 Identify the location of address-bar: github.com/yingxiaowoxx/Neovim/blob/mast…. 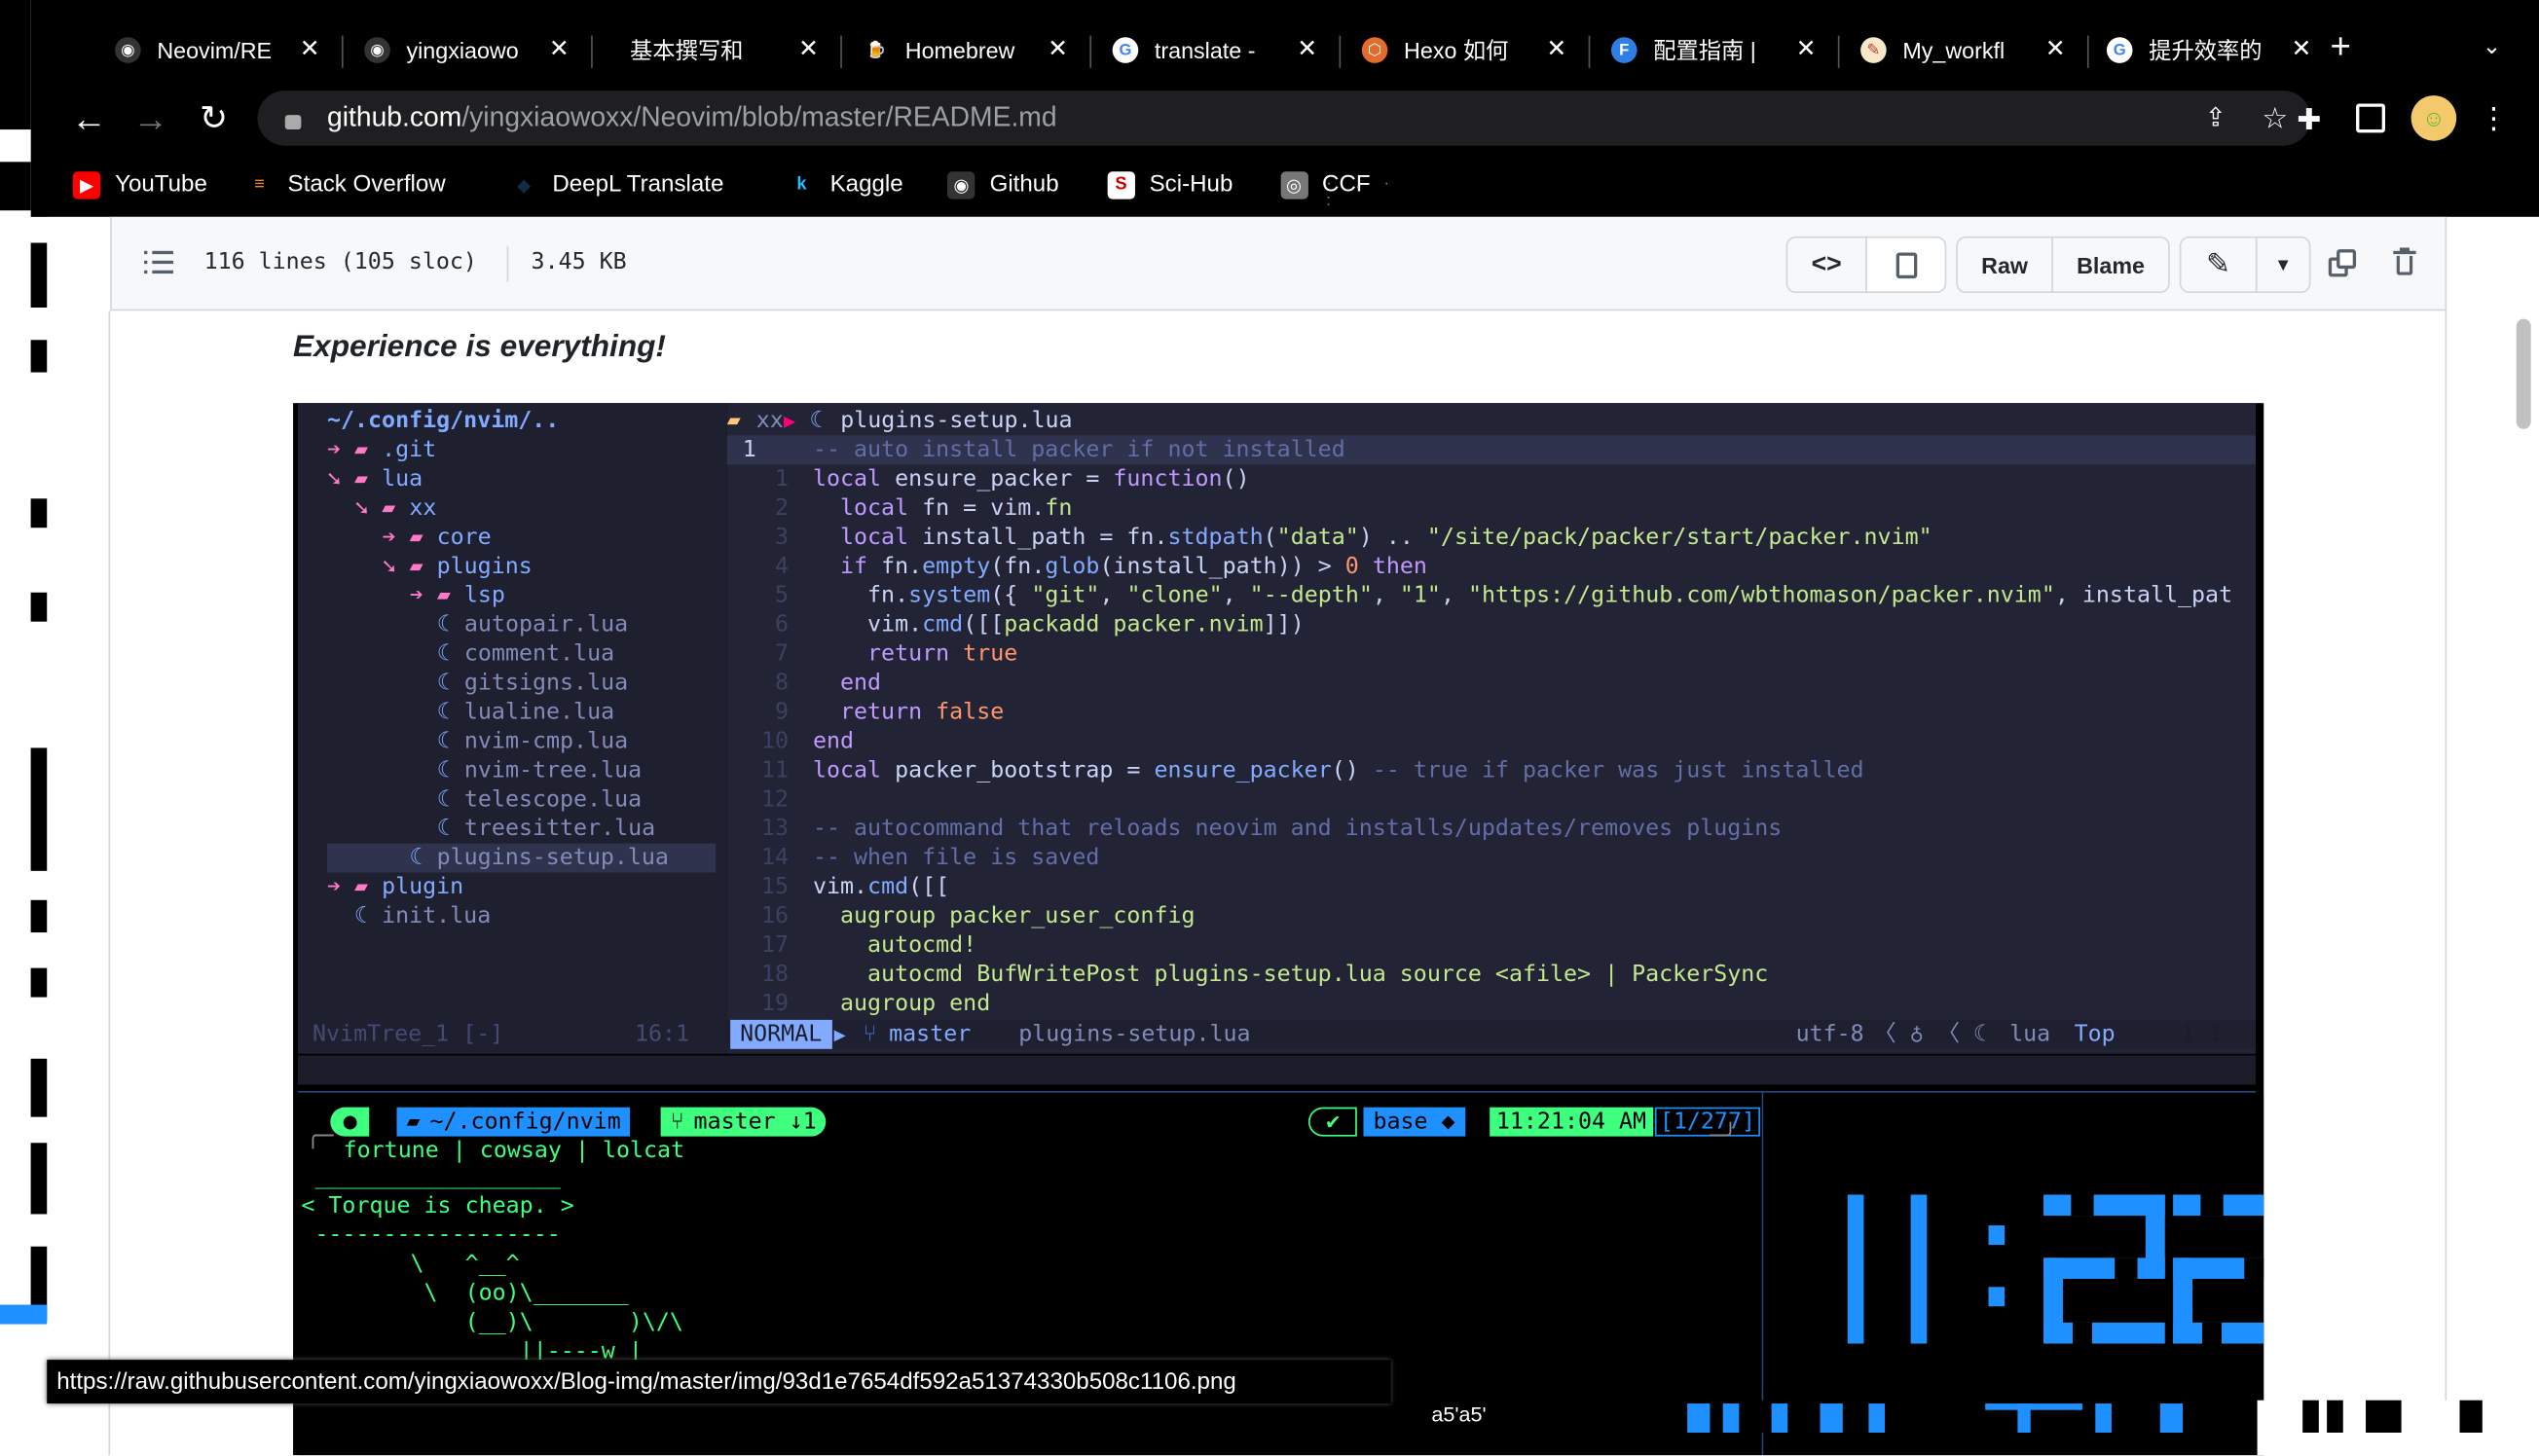
(1284, 118).